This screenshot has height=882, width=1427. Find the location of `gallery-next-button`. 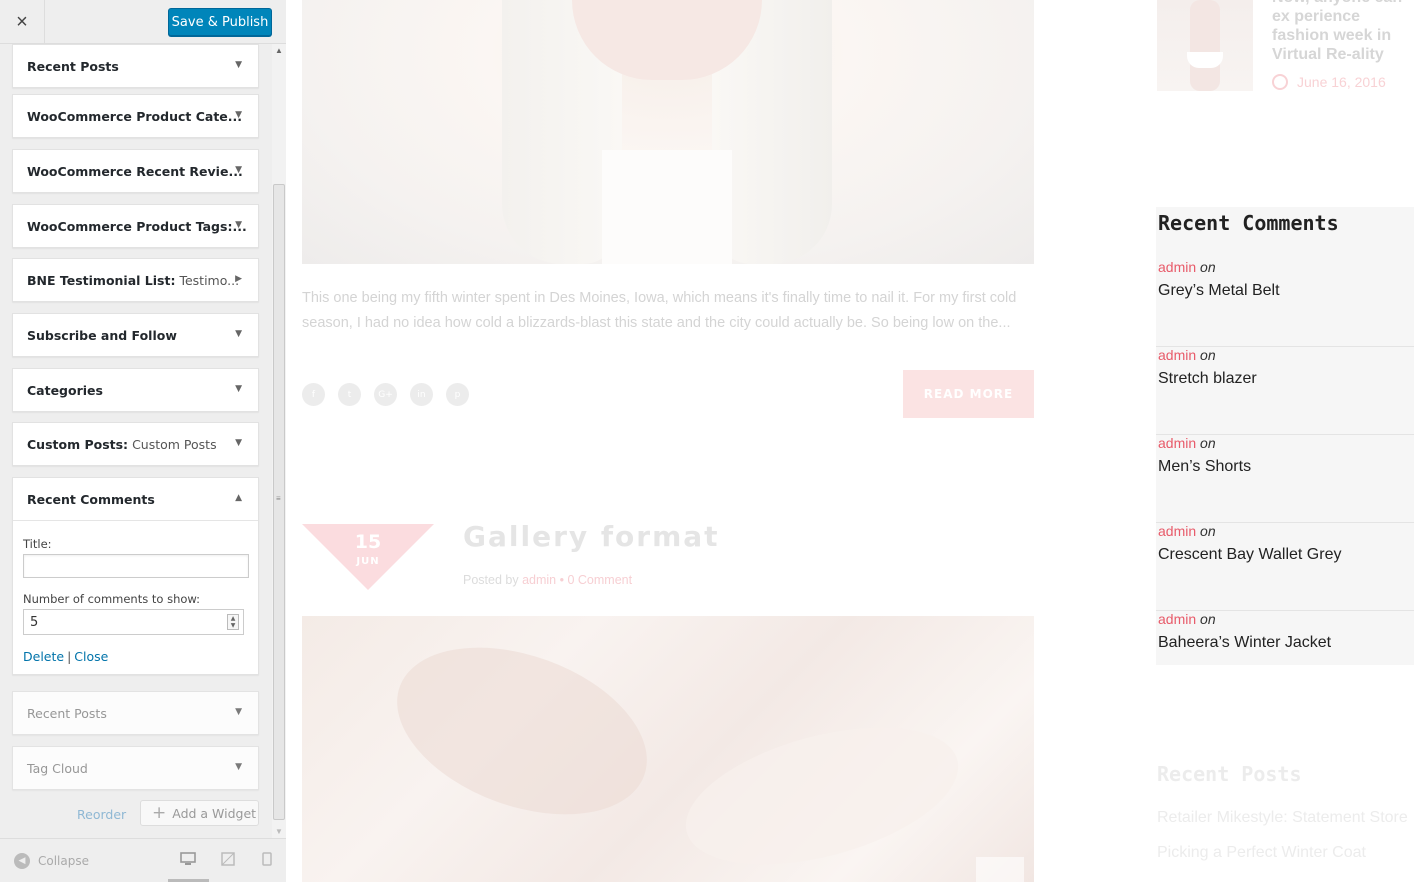

gallery-next-button is located at coordinates (1000, 869).